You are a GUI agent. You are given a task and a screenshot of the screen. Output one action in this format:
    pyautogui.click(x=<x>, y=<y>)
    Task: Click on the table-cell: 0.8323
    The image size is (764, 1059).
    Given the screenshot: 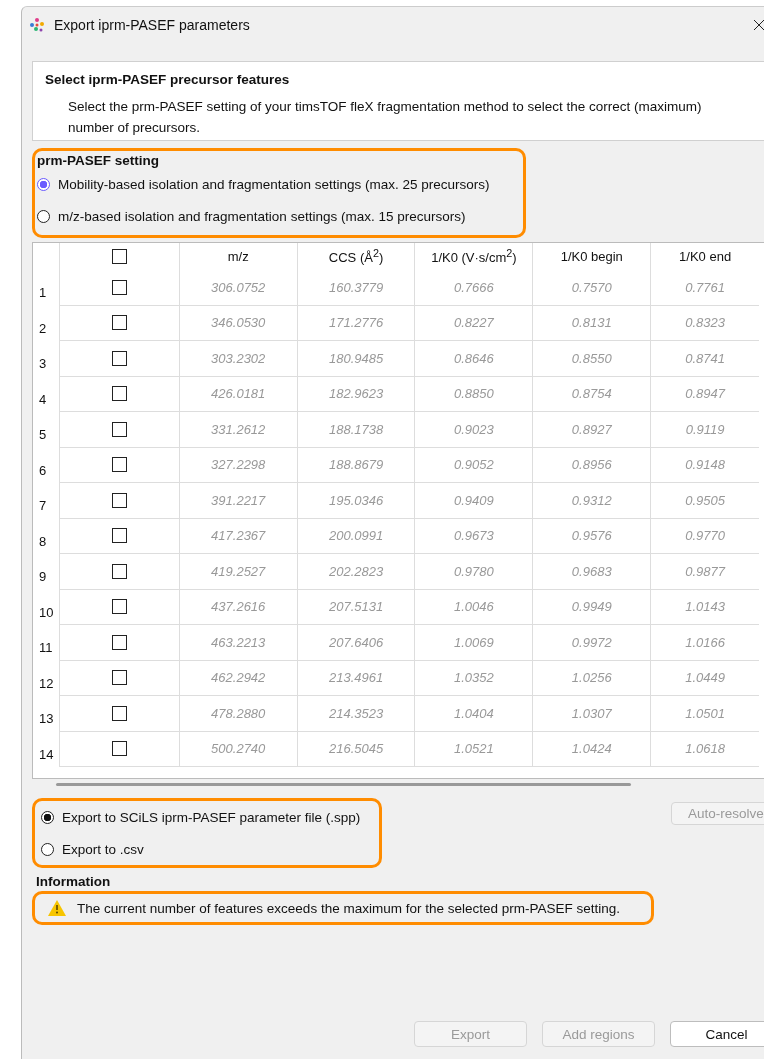 What is the action you would take?
    pyautogui.click(x=705, y=323)
    